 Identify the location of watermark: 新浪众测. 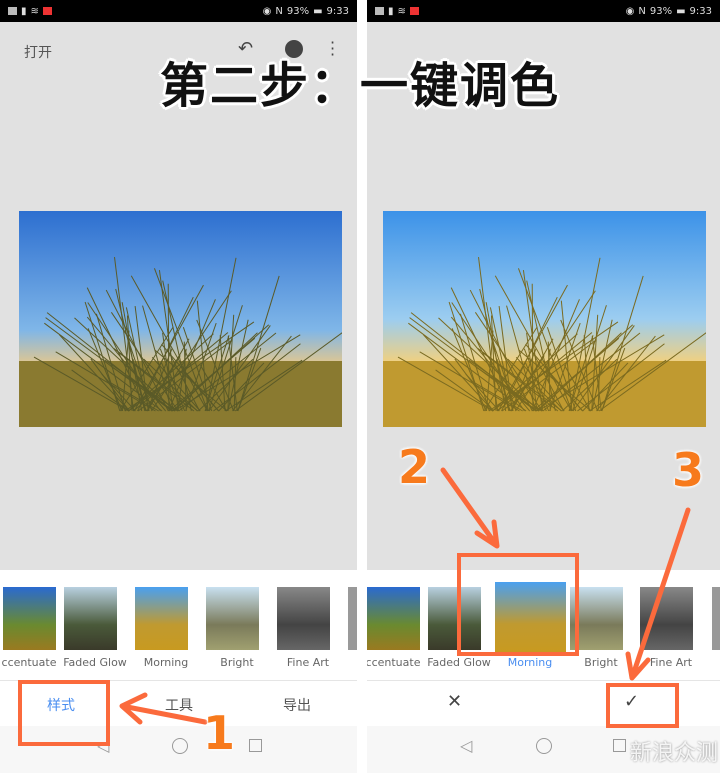
(674, 753).